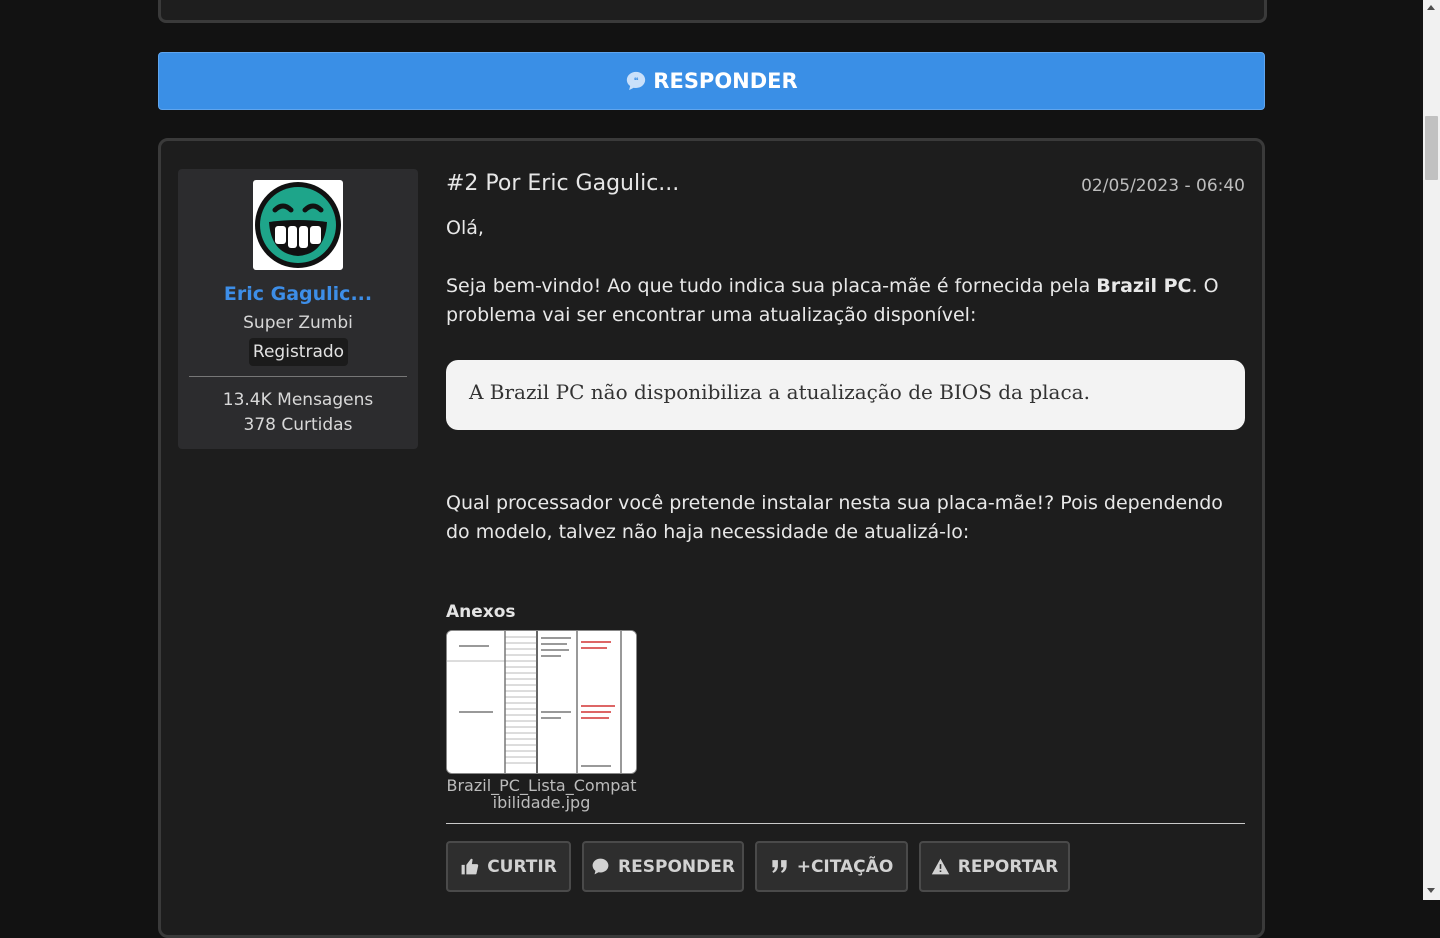 Image resolution: width=1440 pixels, height=938 pixels. I want to click on page-scrollbar, so click(1431, 450).